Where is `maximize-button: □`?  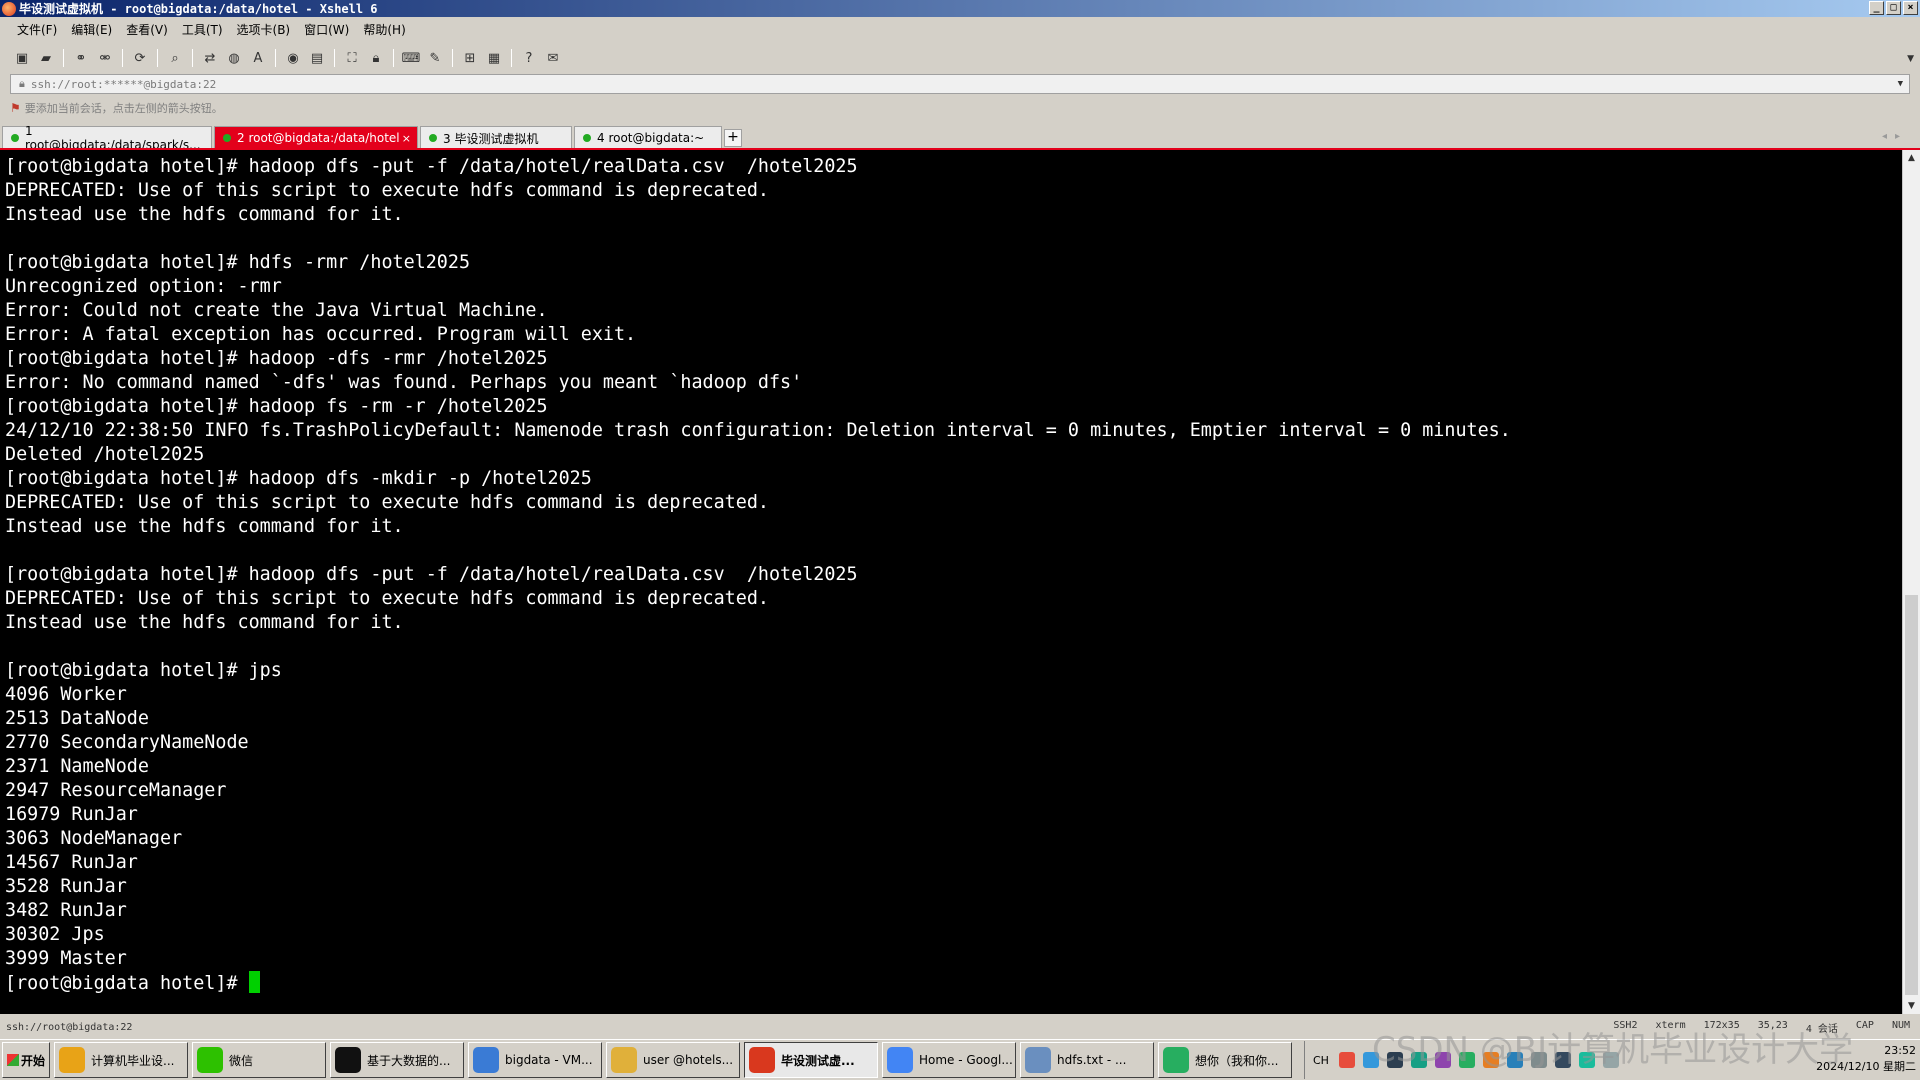 maximize-button: □ is located at coordinates (1893, 8).